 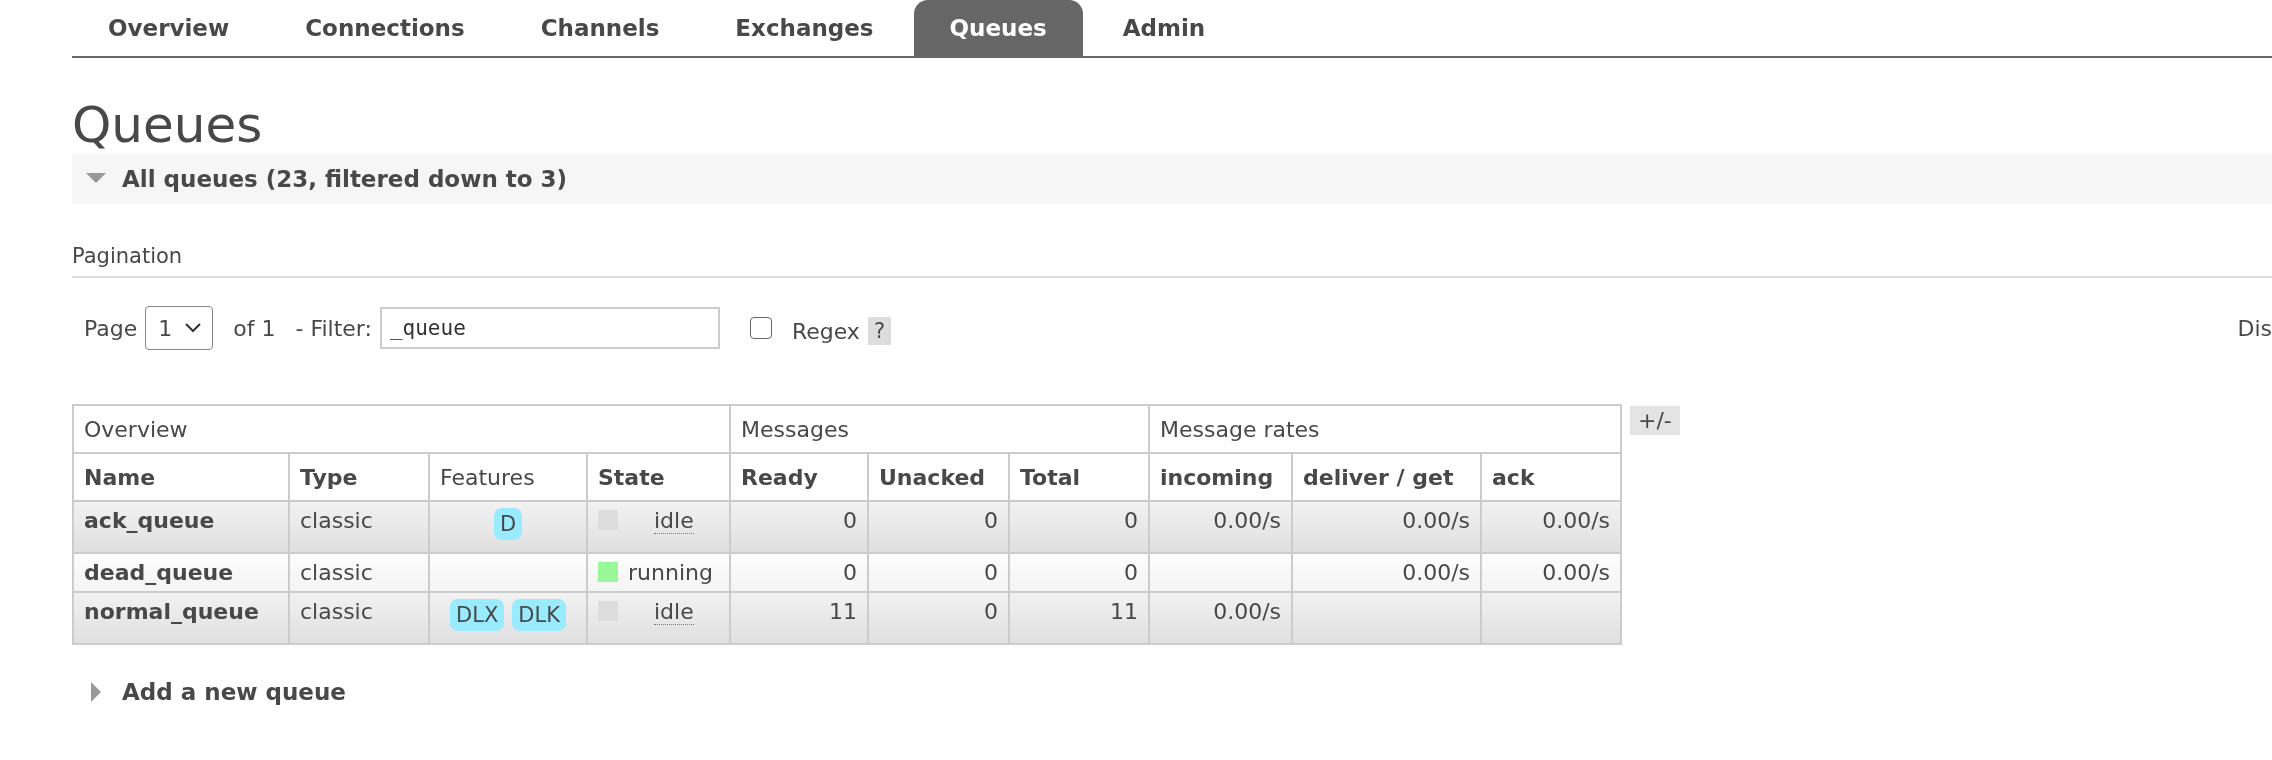 I want to click on filter-input: _queue, so click(x=549, y=328).